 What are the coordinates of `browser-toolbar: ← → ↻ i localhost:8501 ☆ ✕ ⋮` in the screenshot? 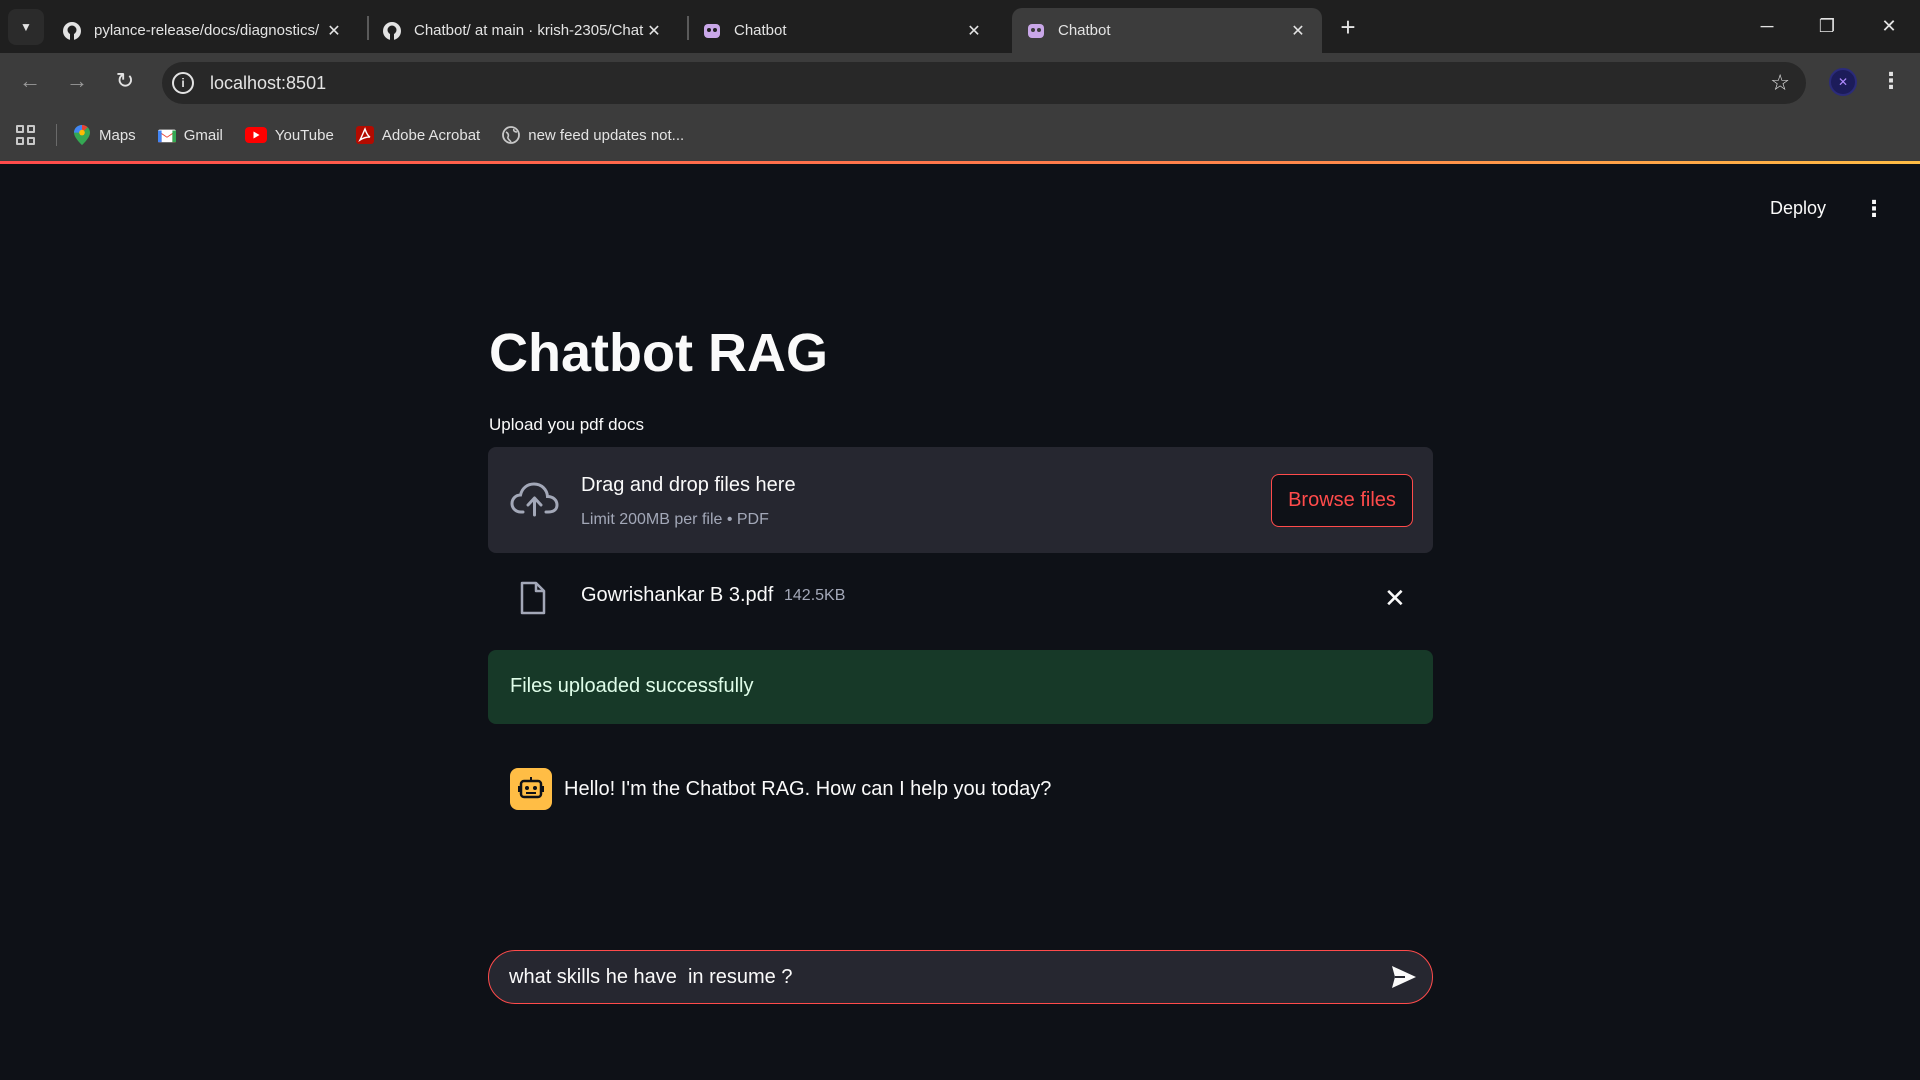 It's located at (960, 81).